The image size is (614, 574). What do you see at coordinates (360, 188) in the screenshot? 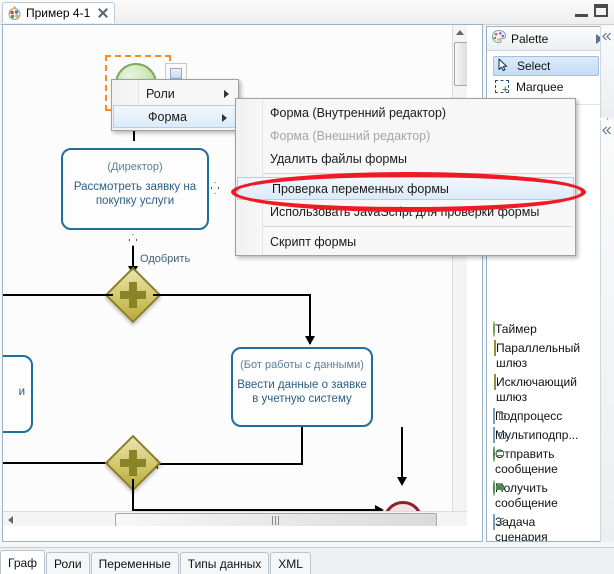
I see `menu-item-label: Проверка переменных формы` at bounding box center [360, 188].